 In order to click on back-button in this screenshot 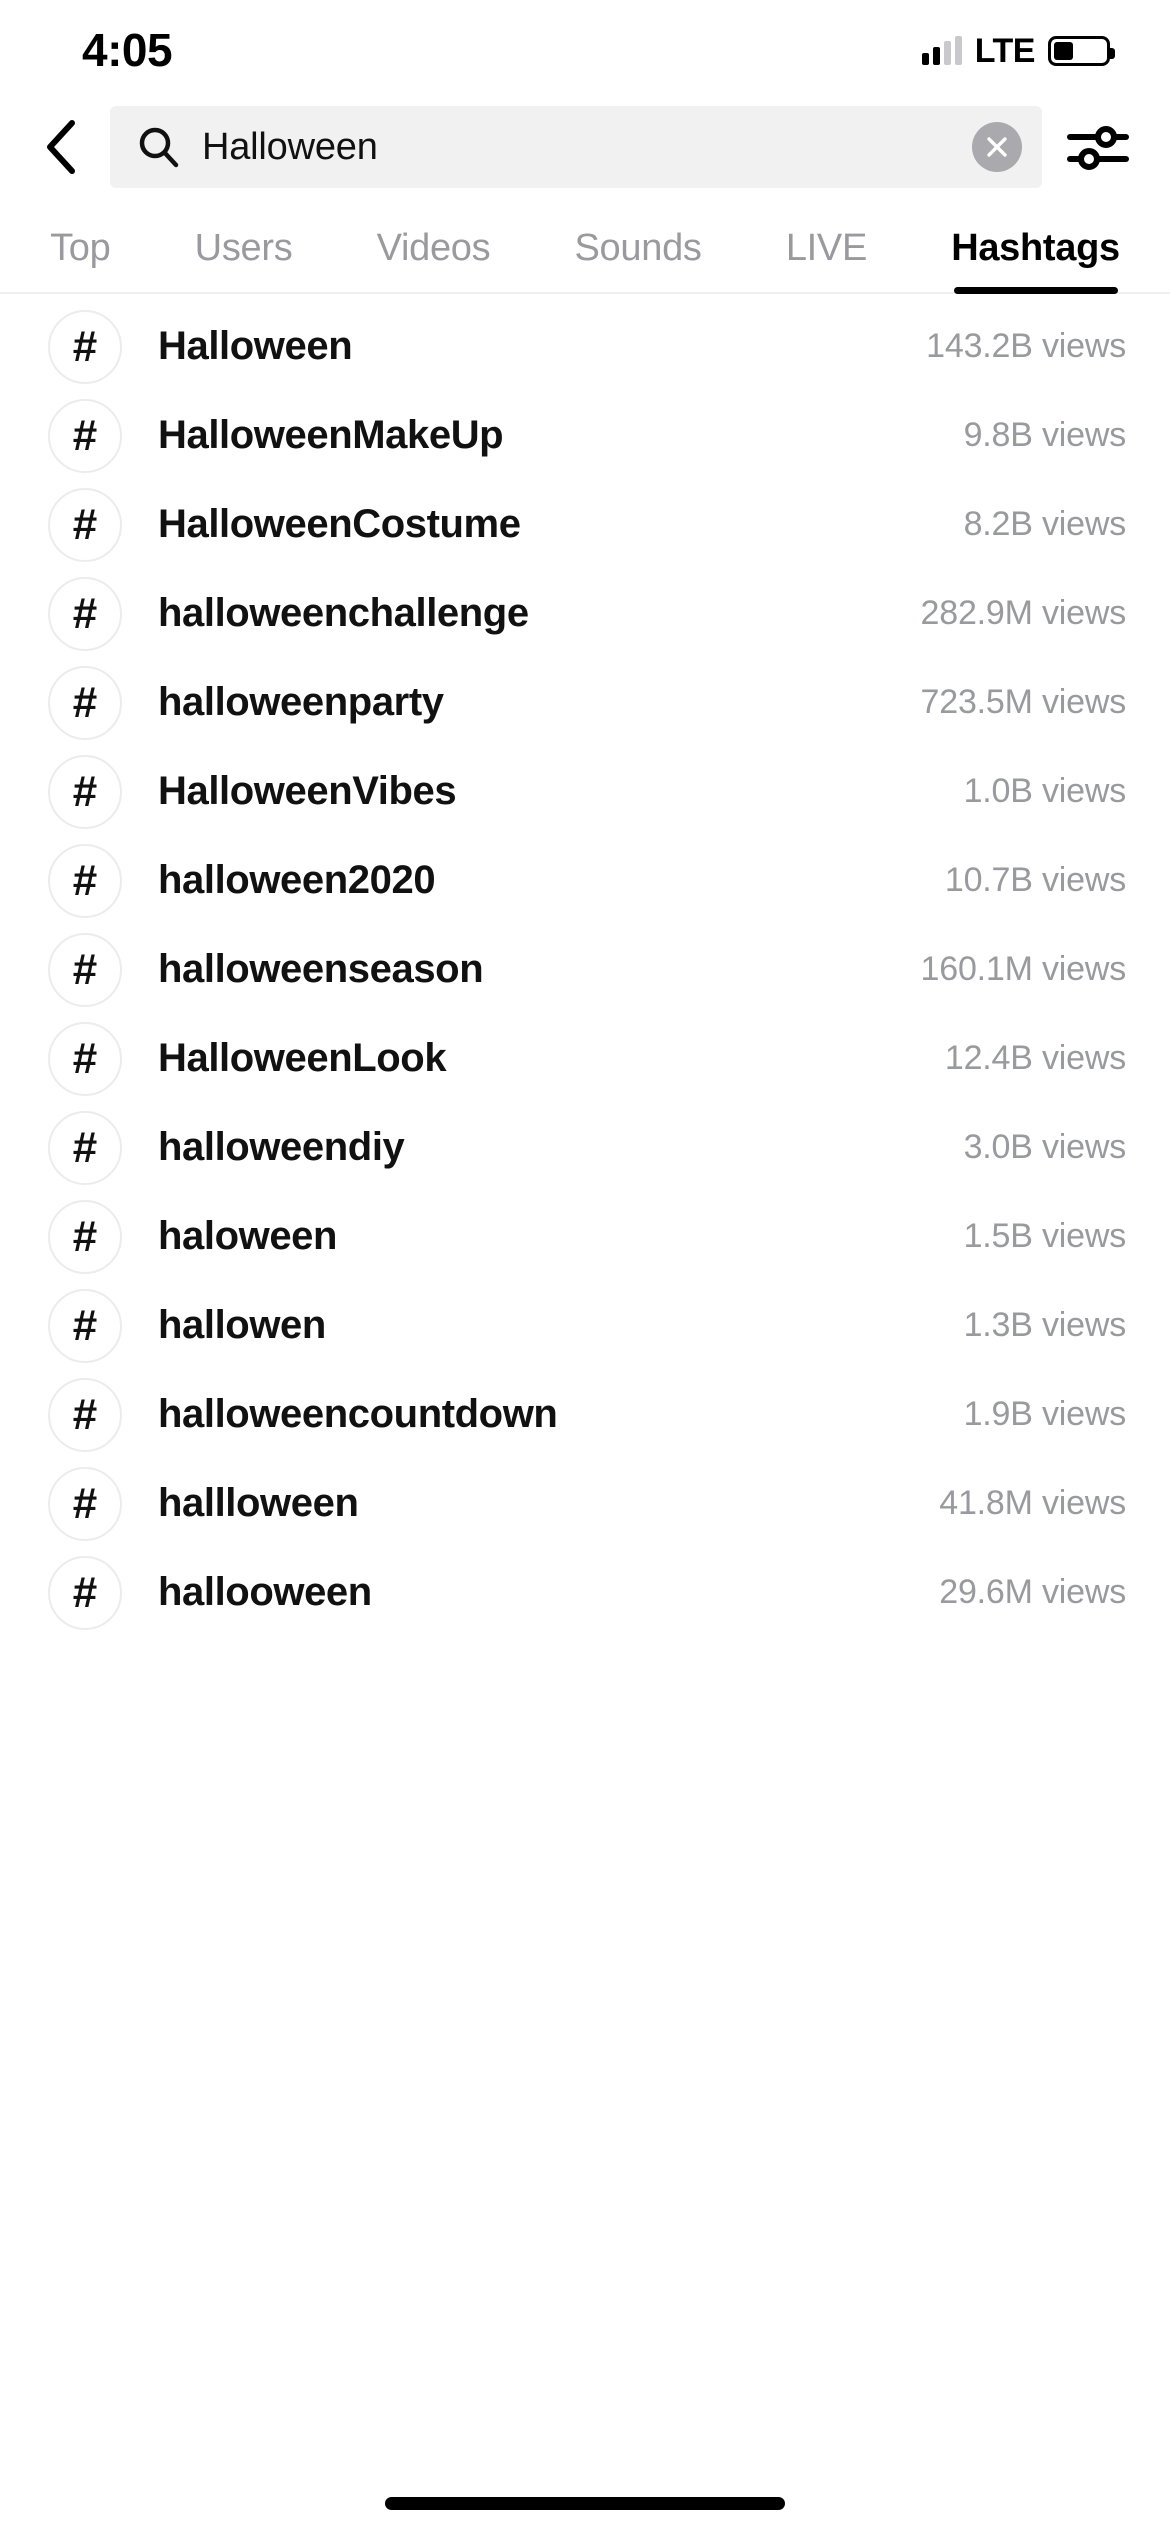, I will do `click(62, 147)`.